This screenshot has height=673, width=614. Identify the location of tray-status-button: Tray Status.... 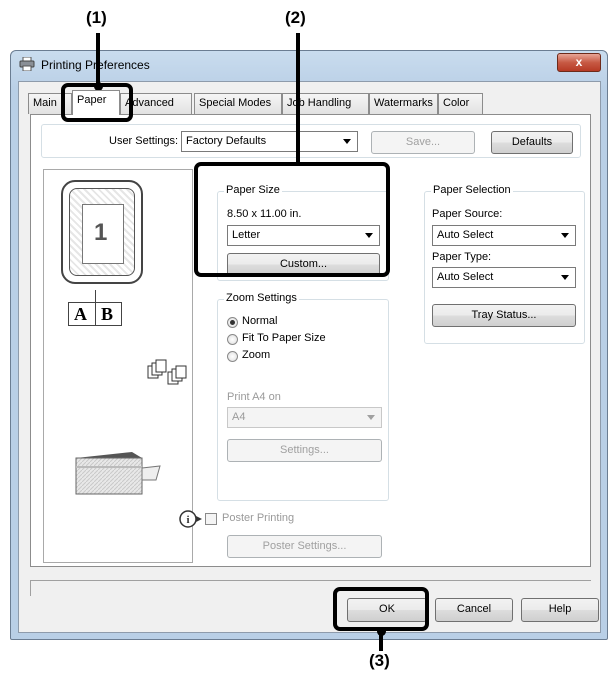
(504, 315).